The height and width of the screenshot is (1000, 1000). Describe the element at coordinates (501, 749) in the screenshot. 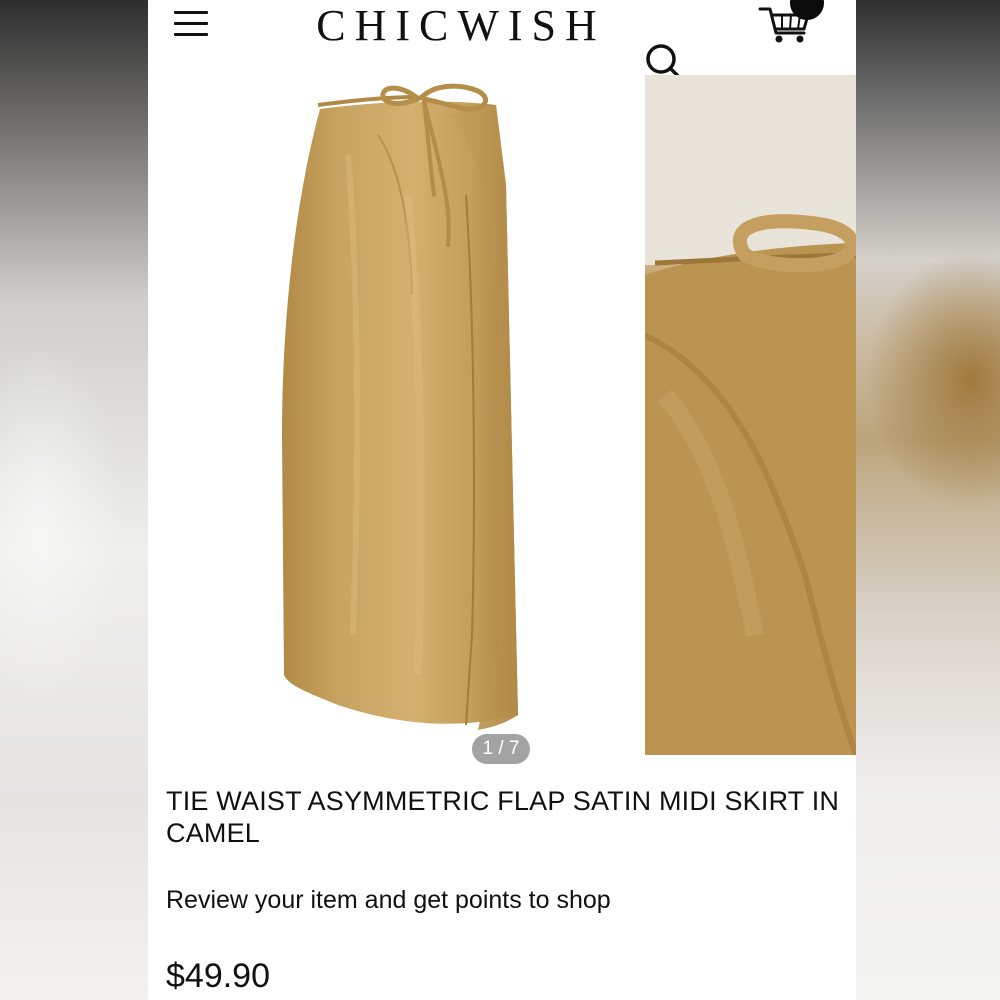

I see `image-counter-badge: 1 / 7` at that location.